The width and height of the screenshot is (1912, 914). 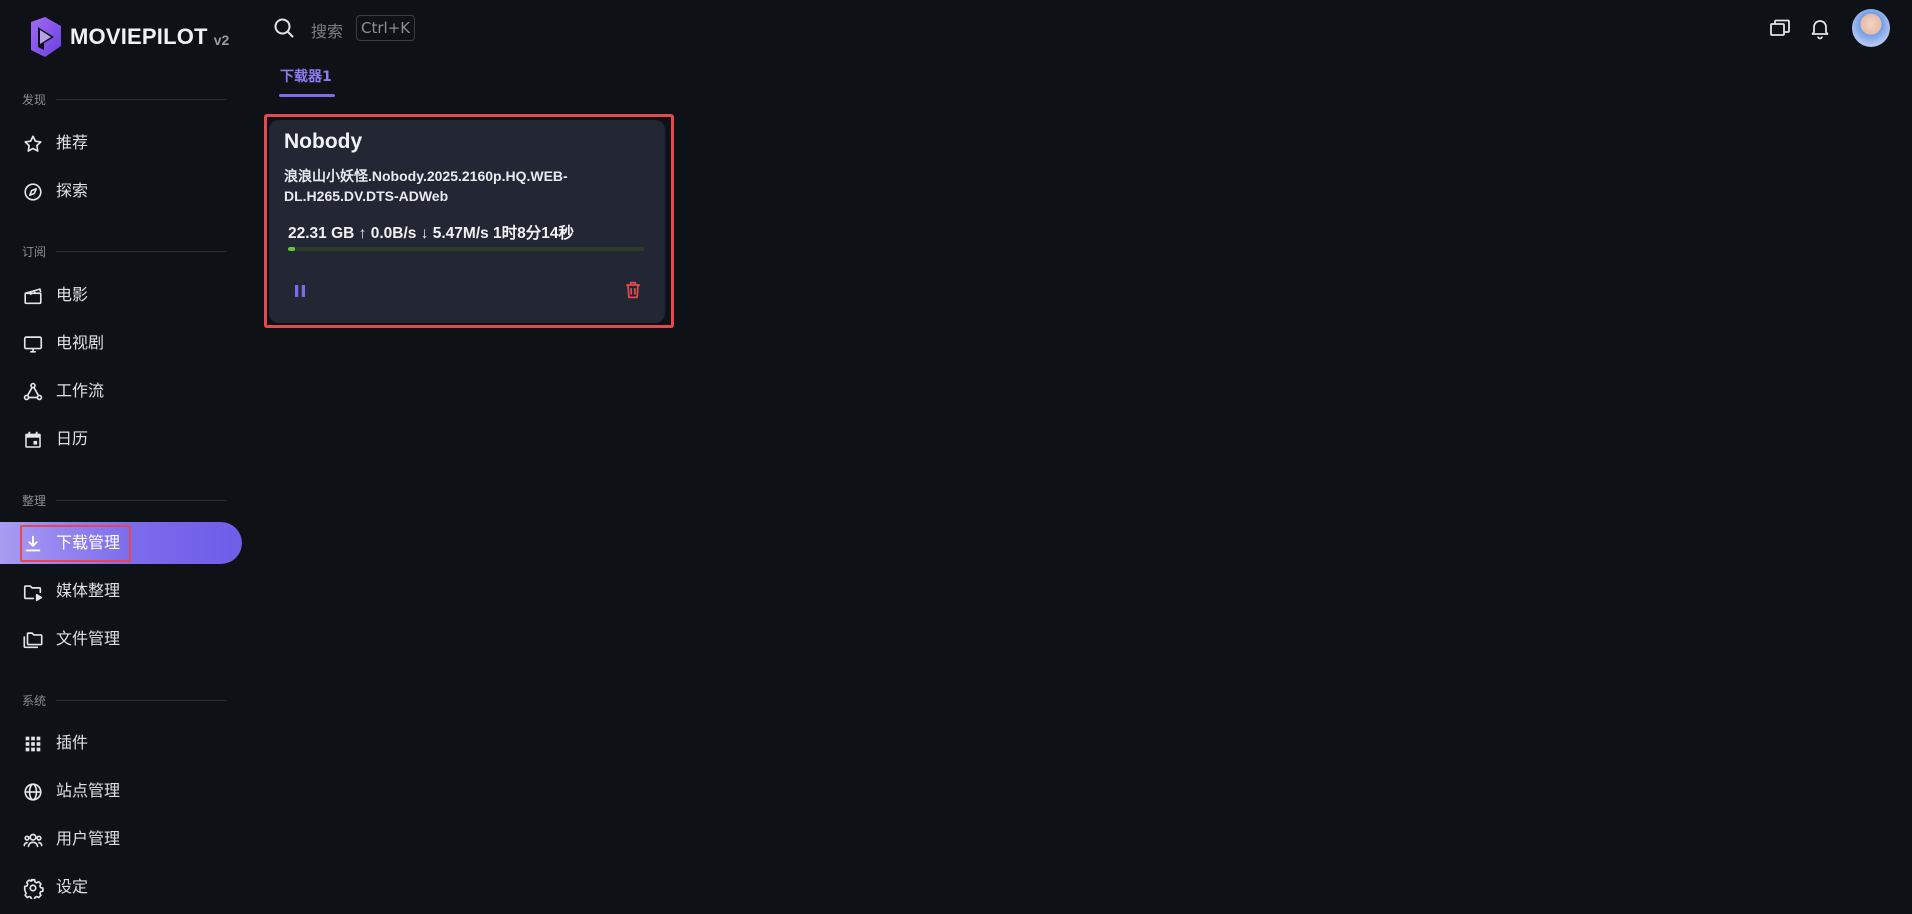 I want to click on section-title-subscribe: 订阅, so click(x=124, y=251).